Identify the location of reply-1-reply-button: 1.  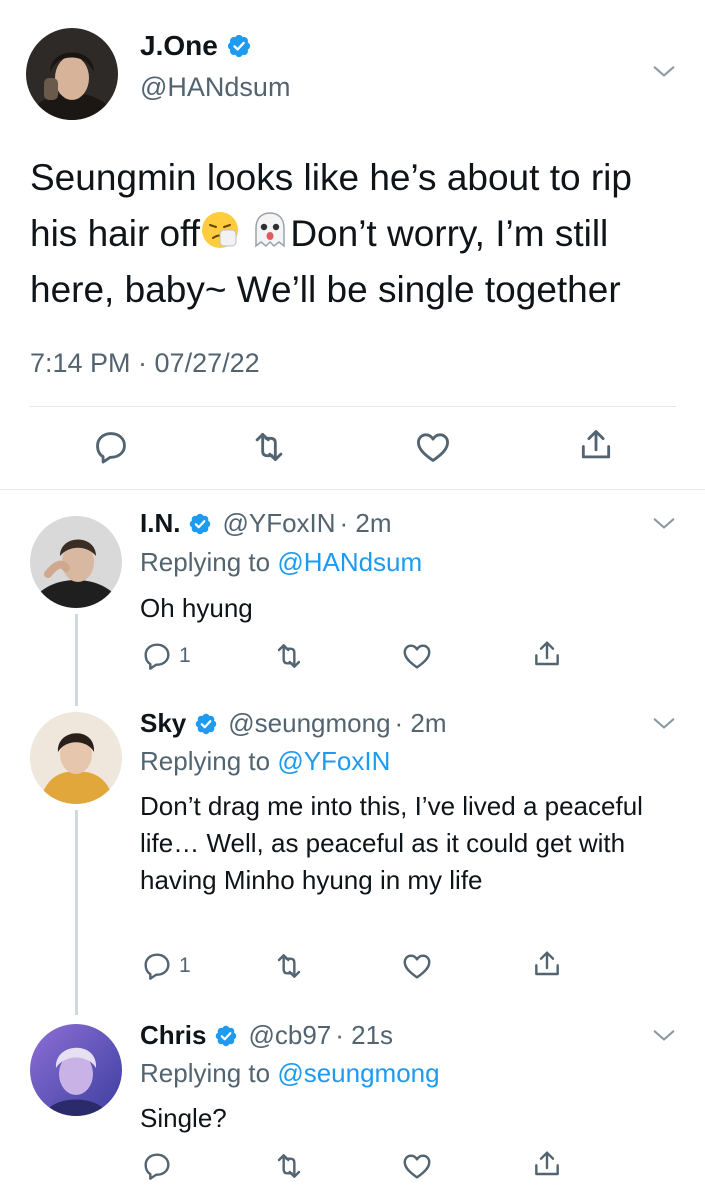
(166, 656).